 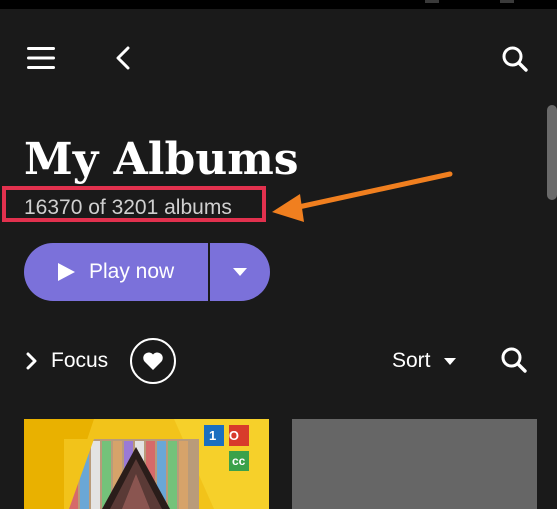 I want to click on heart-icon, so click(x=153, y=361).